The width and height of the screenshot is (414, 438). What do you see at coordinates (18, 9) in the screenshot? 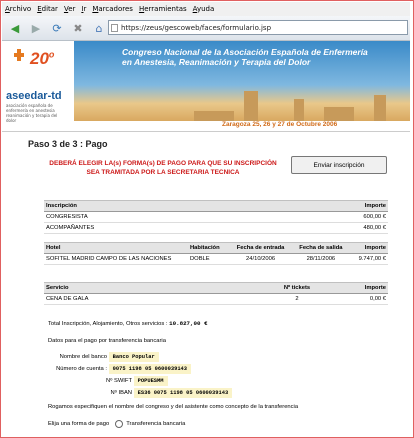
I see `menu-archivo: Archivo` at bounding box center [18, 9].